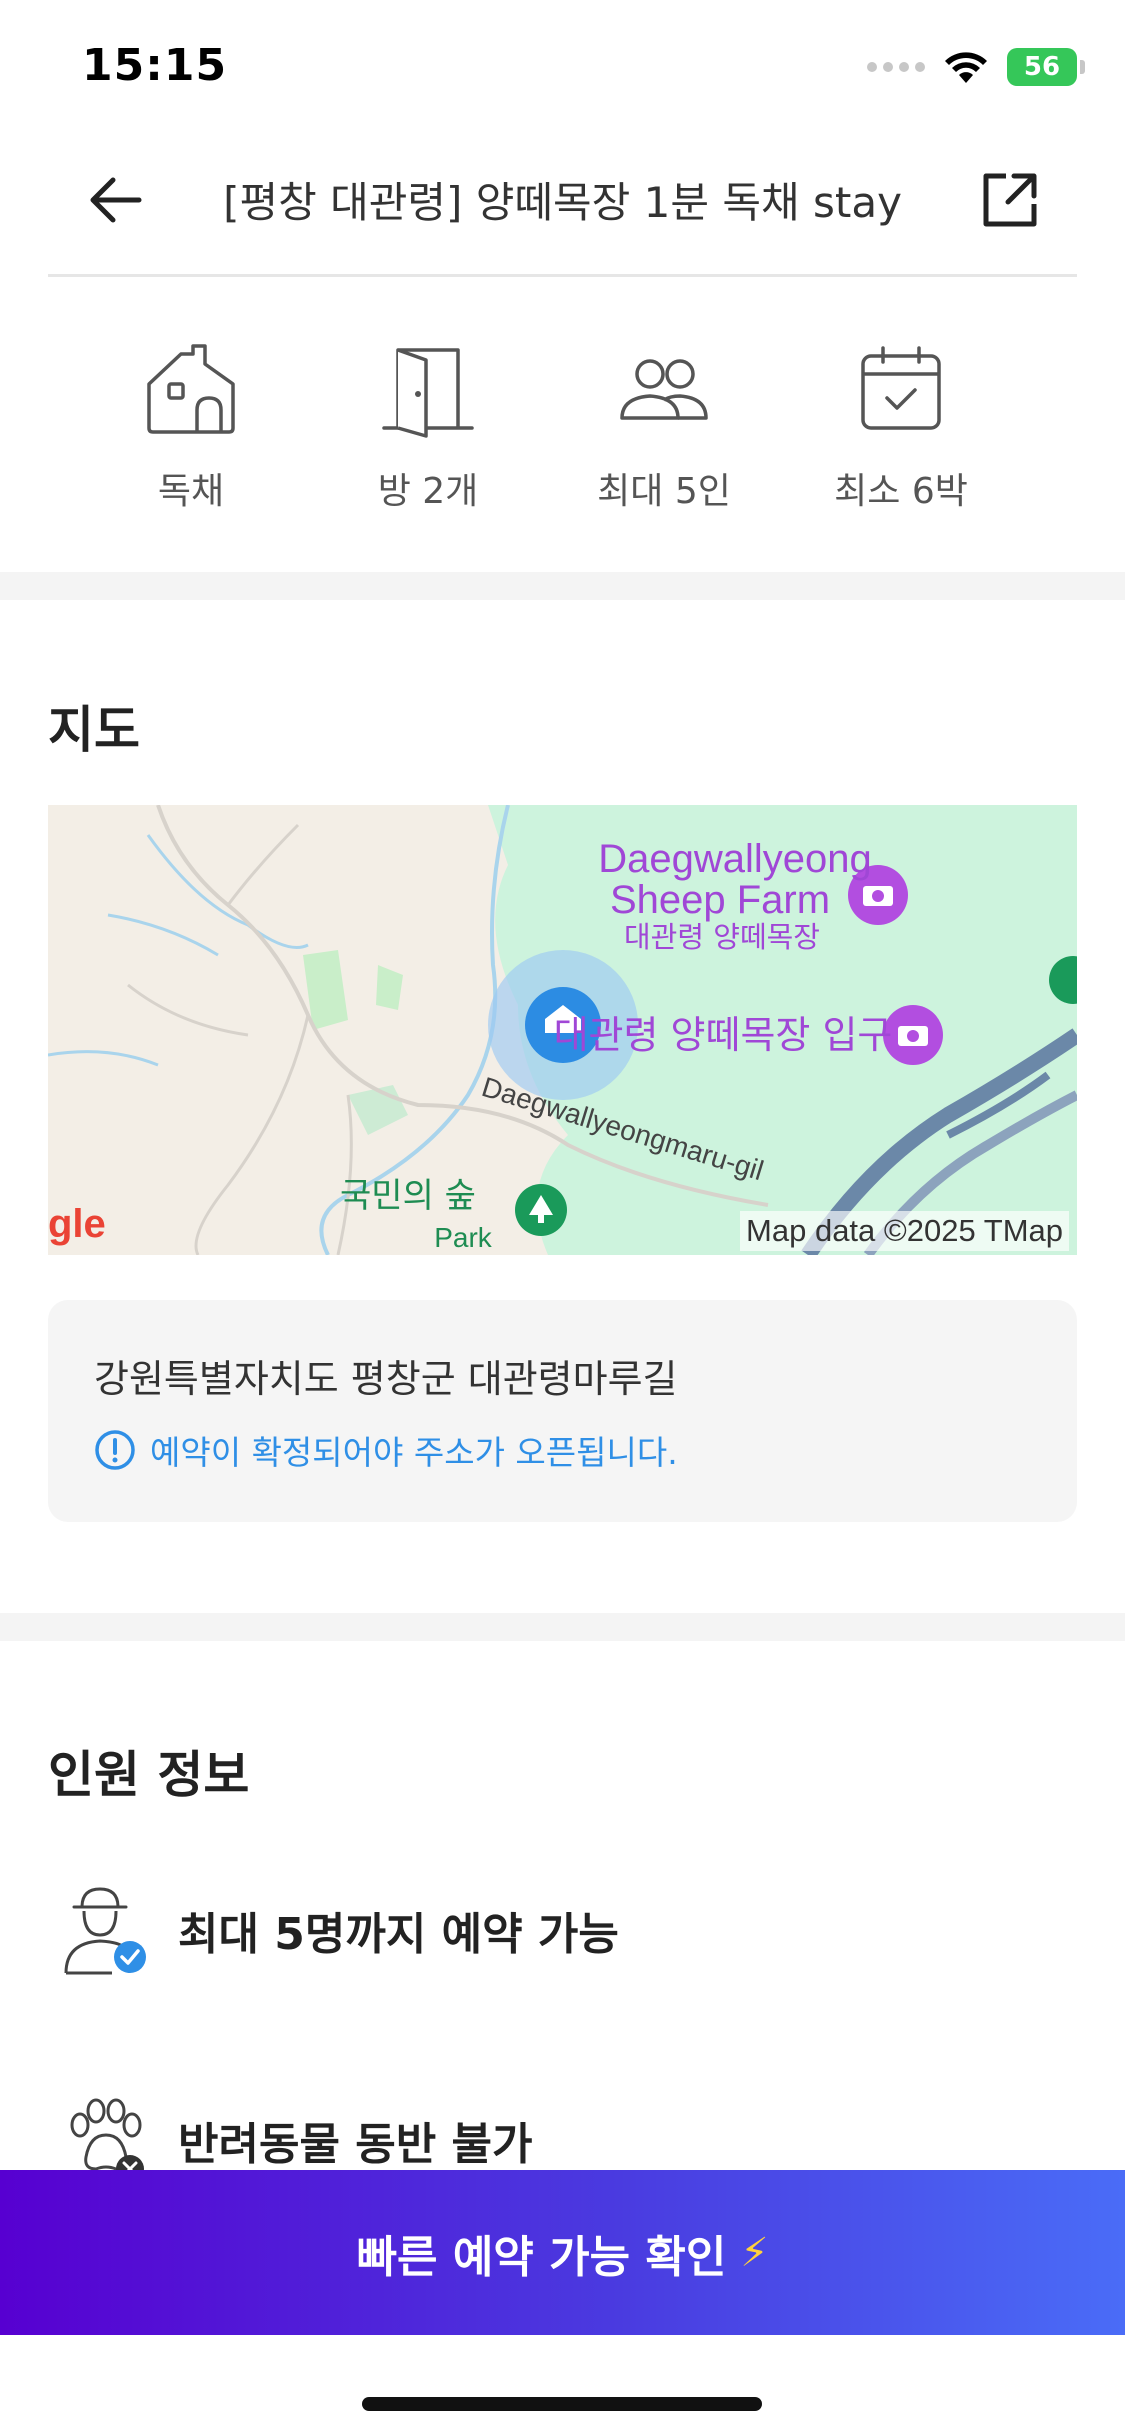 This screenshot has height=2436, width=1125. Describe the element at coordinates (398, 1934) in the screenshot. I see `info-text: 최대 5명까지 예약 가능` at that location.